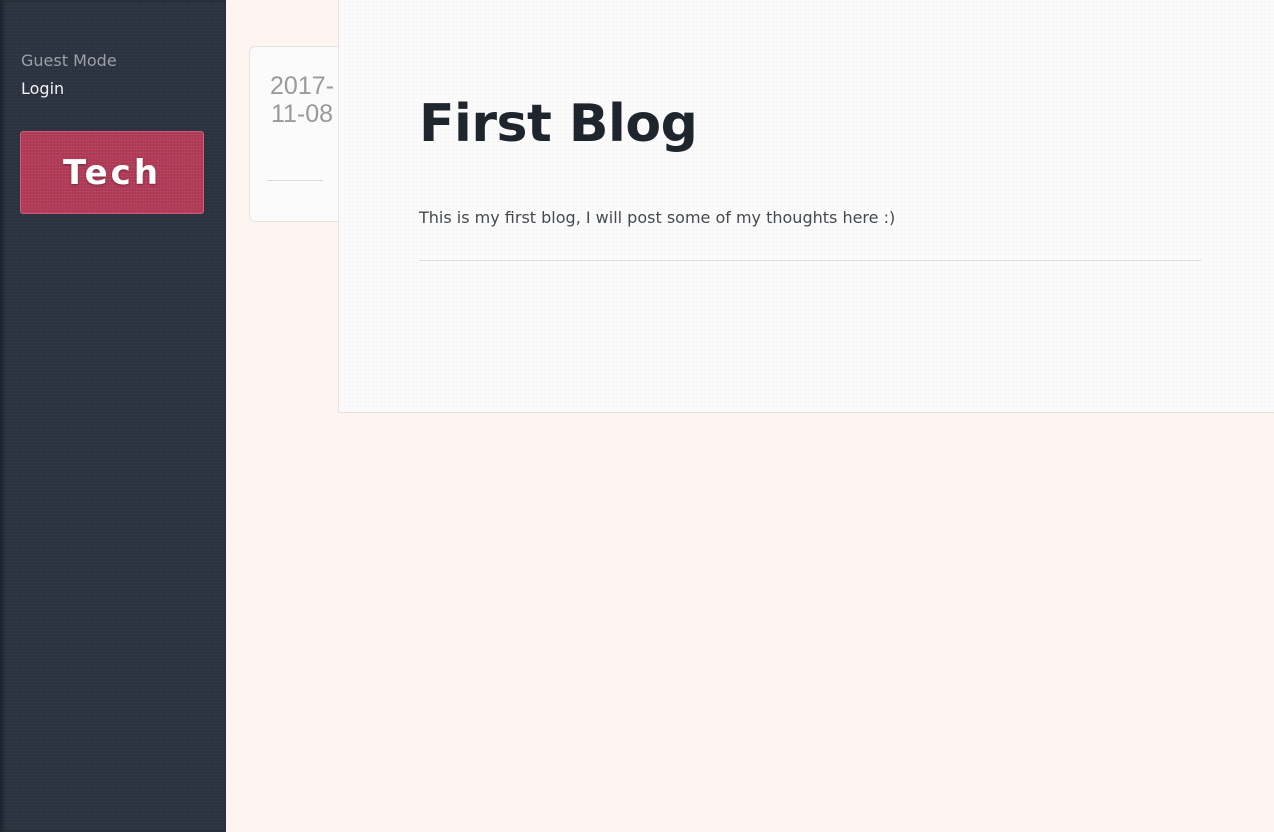  Describe the element at coordinates (295, 180) in the screenshot. I see `date-divider` at that location.